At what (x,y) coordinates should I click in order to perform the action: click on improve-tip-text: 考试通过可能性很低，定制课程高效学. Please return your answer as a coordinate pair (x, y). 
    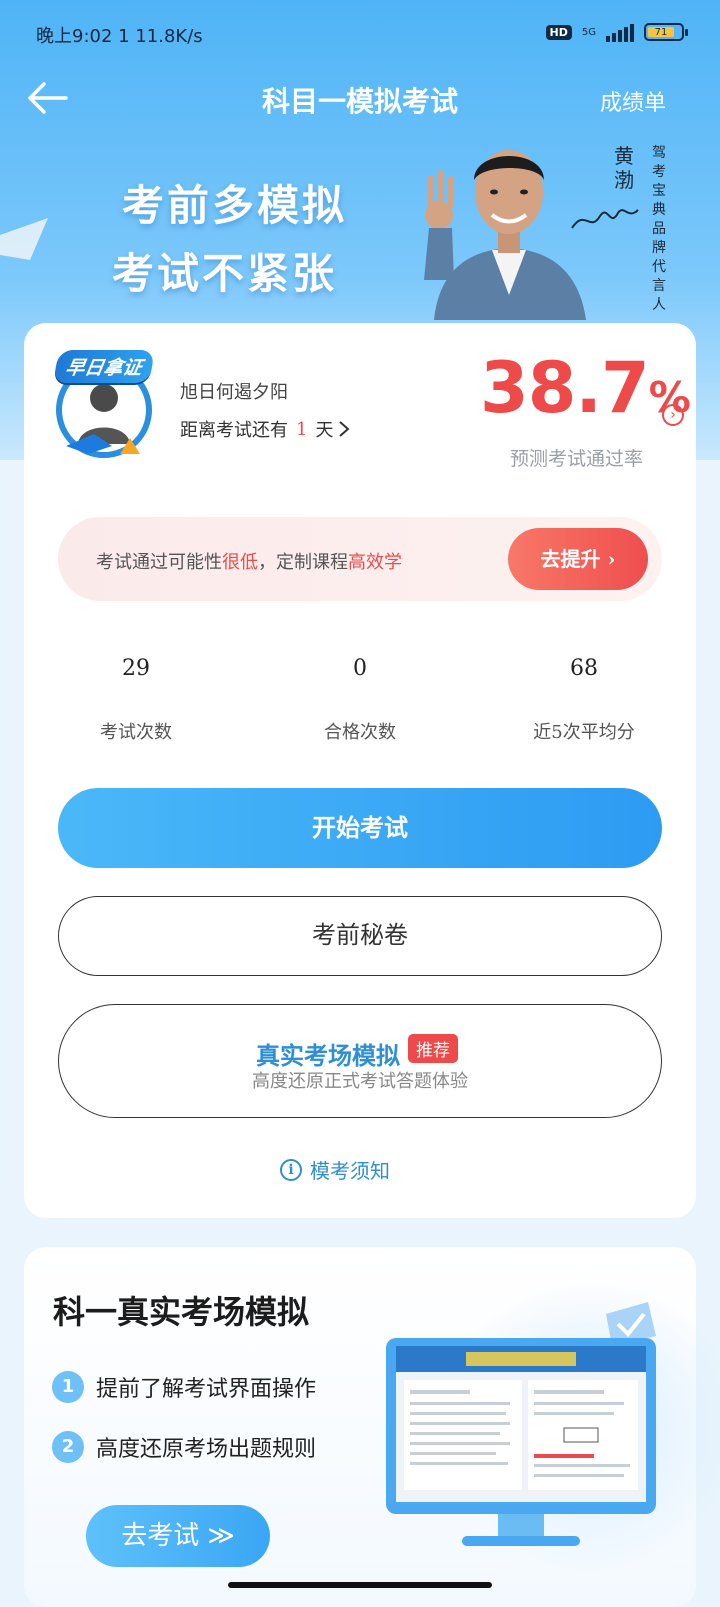
    Looking at the image, I should click on (249, 561).